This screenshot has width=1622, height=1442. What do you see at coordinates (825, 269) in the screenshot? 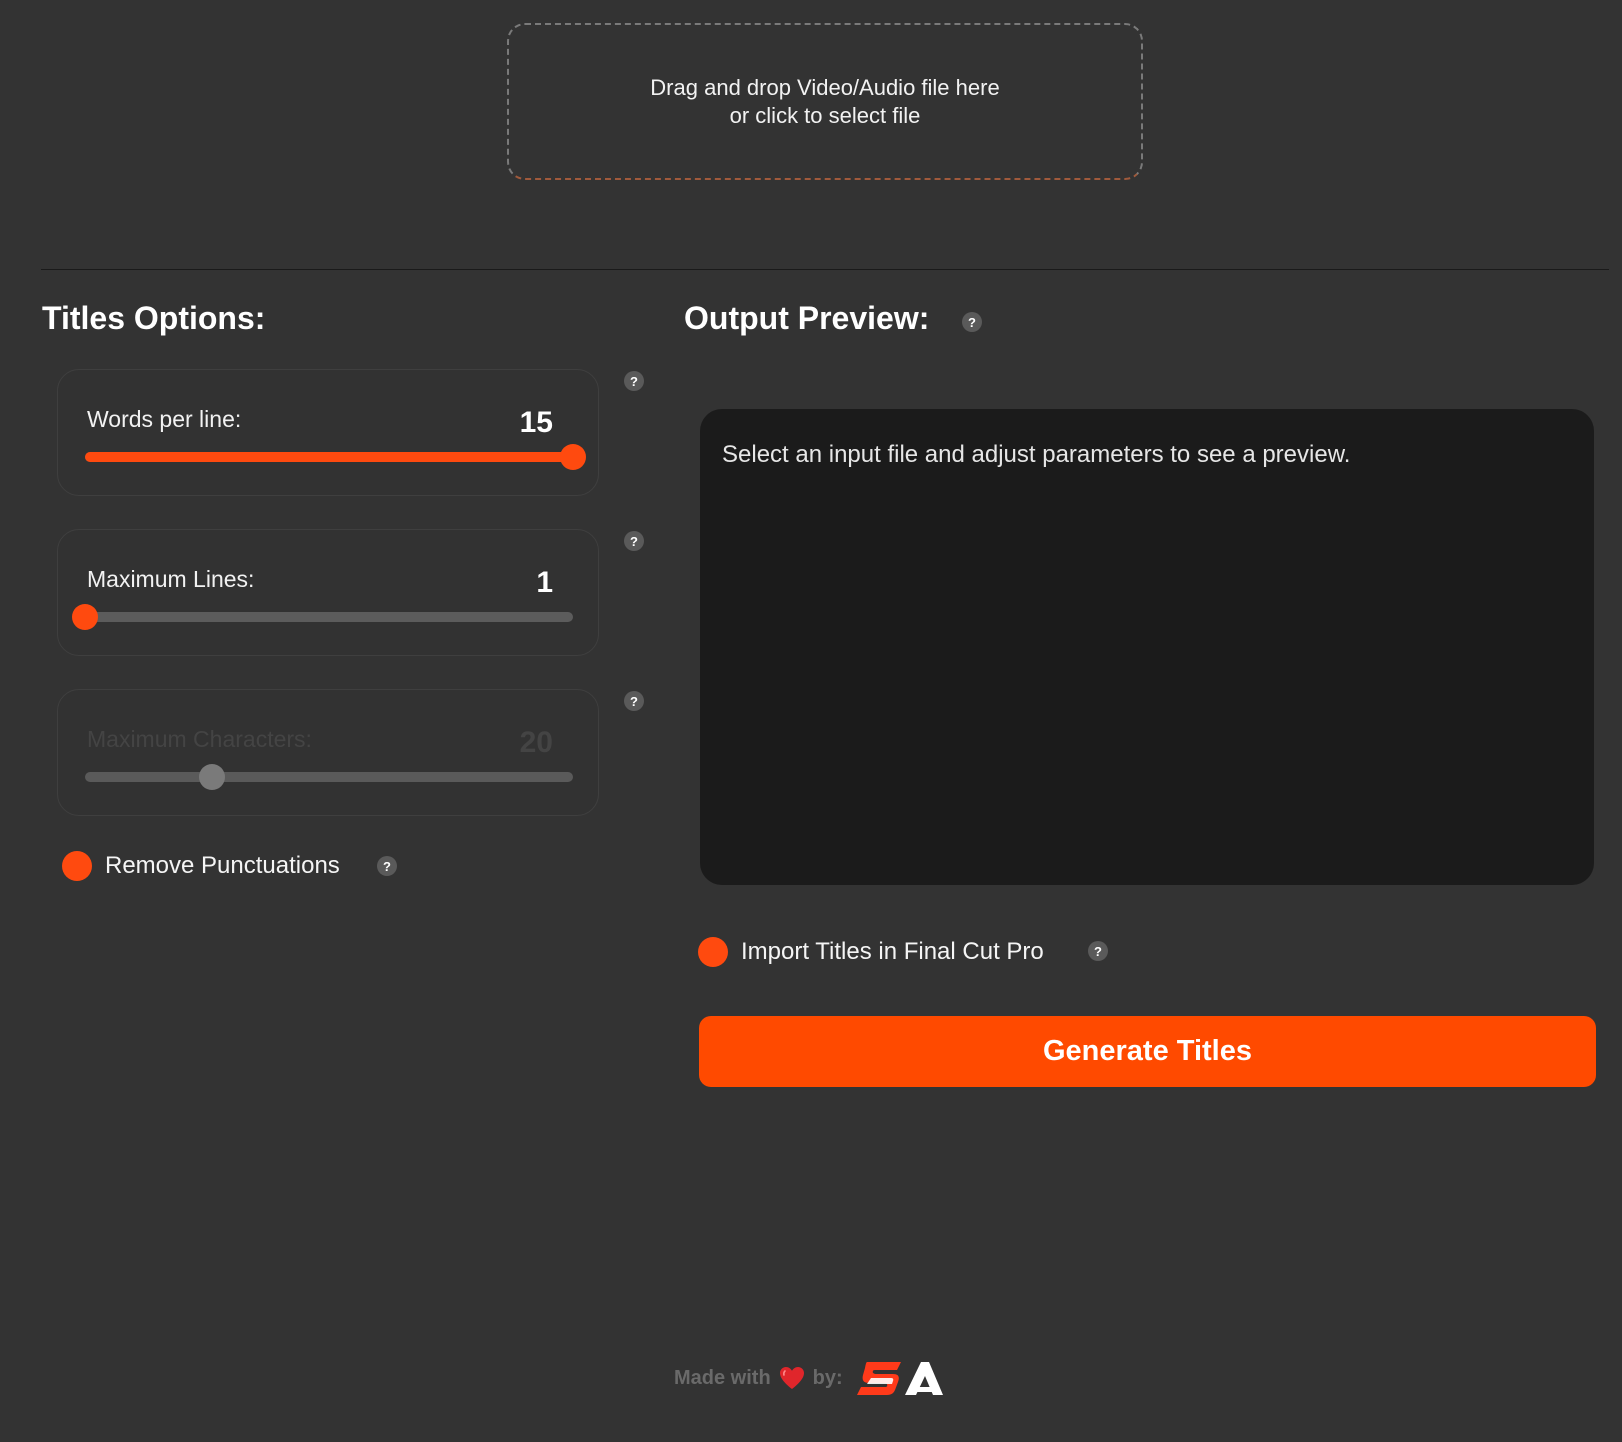
I see `section-divider` at bounding box center [825, 269].